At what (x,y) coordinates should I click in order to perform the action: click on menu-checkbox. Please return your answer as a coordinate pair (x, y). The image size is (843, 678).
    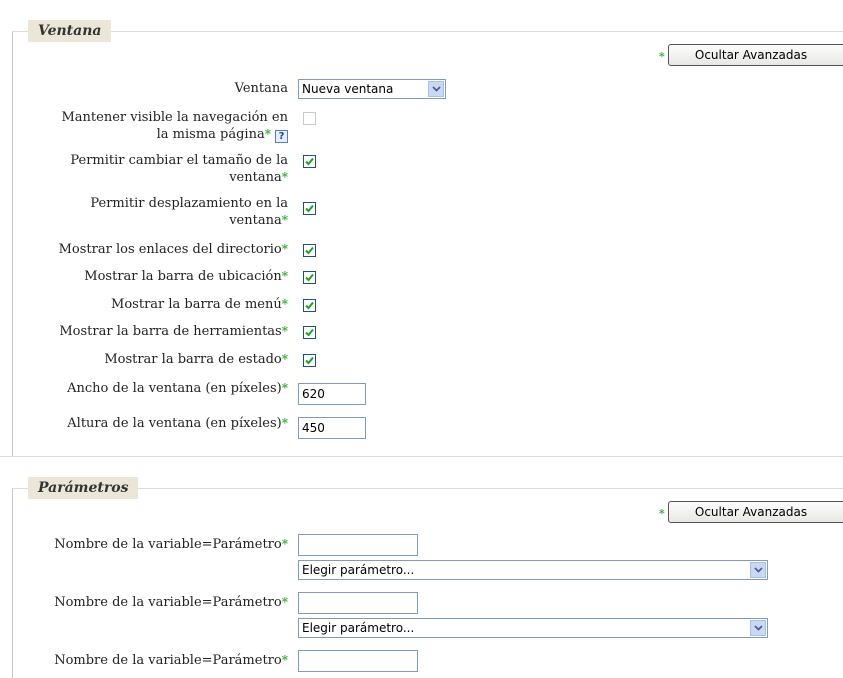
    Looking at the image, I should click on (309, 305).